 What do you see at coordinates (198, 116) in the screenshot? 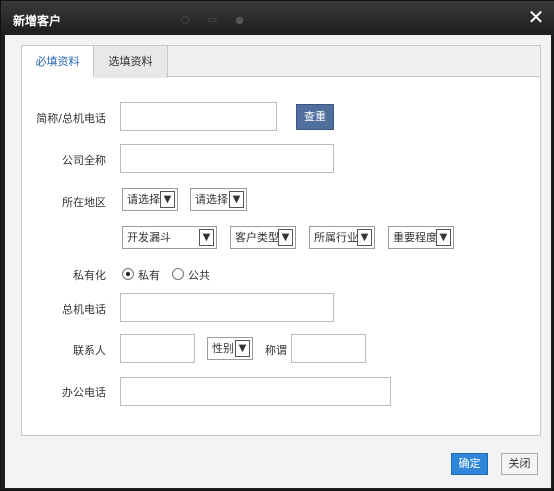
I see `short-name-input` at bounding box center [198, 116].